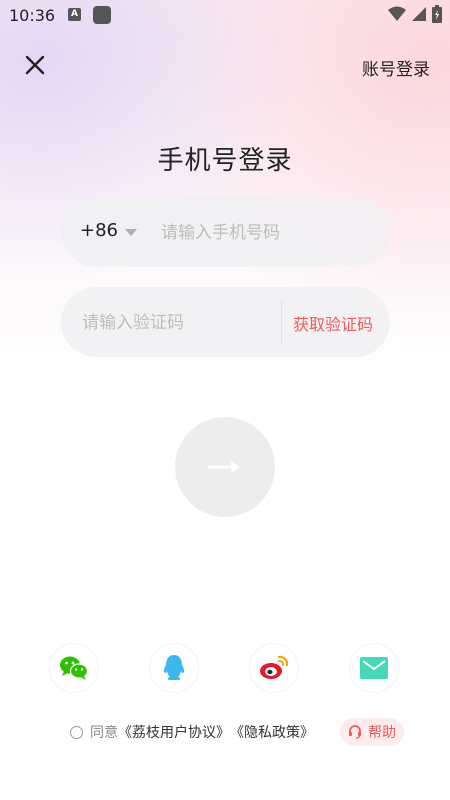  I want to click on submit-button, so click(225, 467).